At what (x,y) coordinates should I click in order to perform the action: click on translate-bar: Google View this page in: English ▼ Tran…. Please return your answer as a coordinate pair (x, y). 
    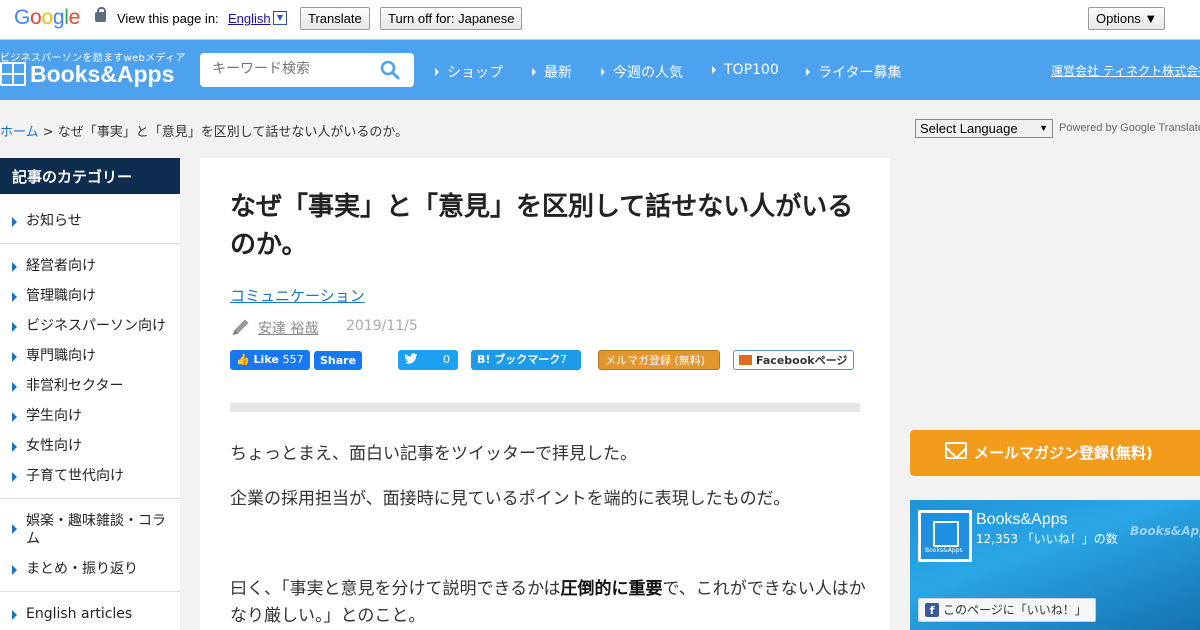
    Looking at the image, I should click on (600, 20).